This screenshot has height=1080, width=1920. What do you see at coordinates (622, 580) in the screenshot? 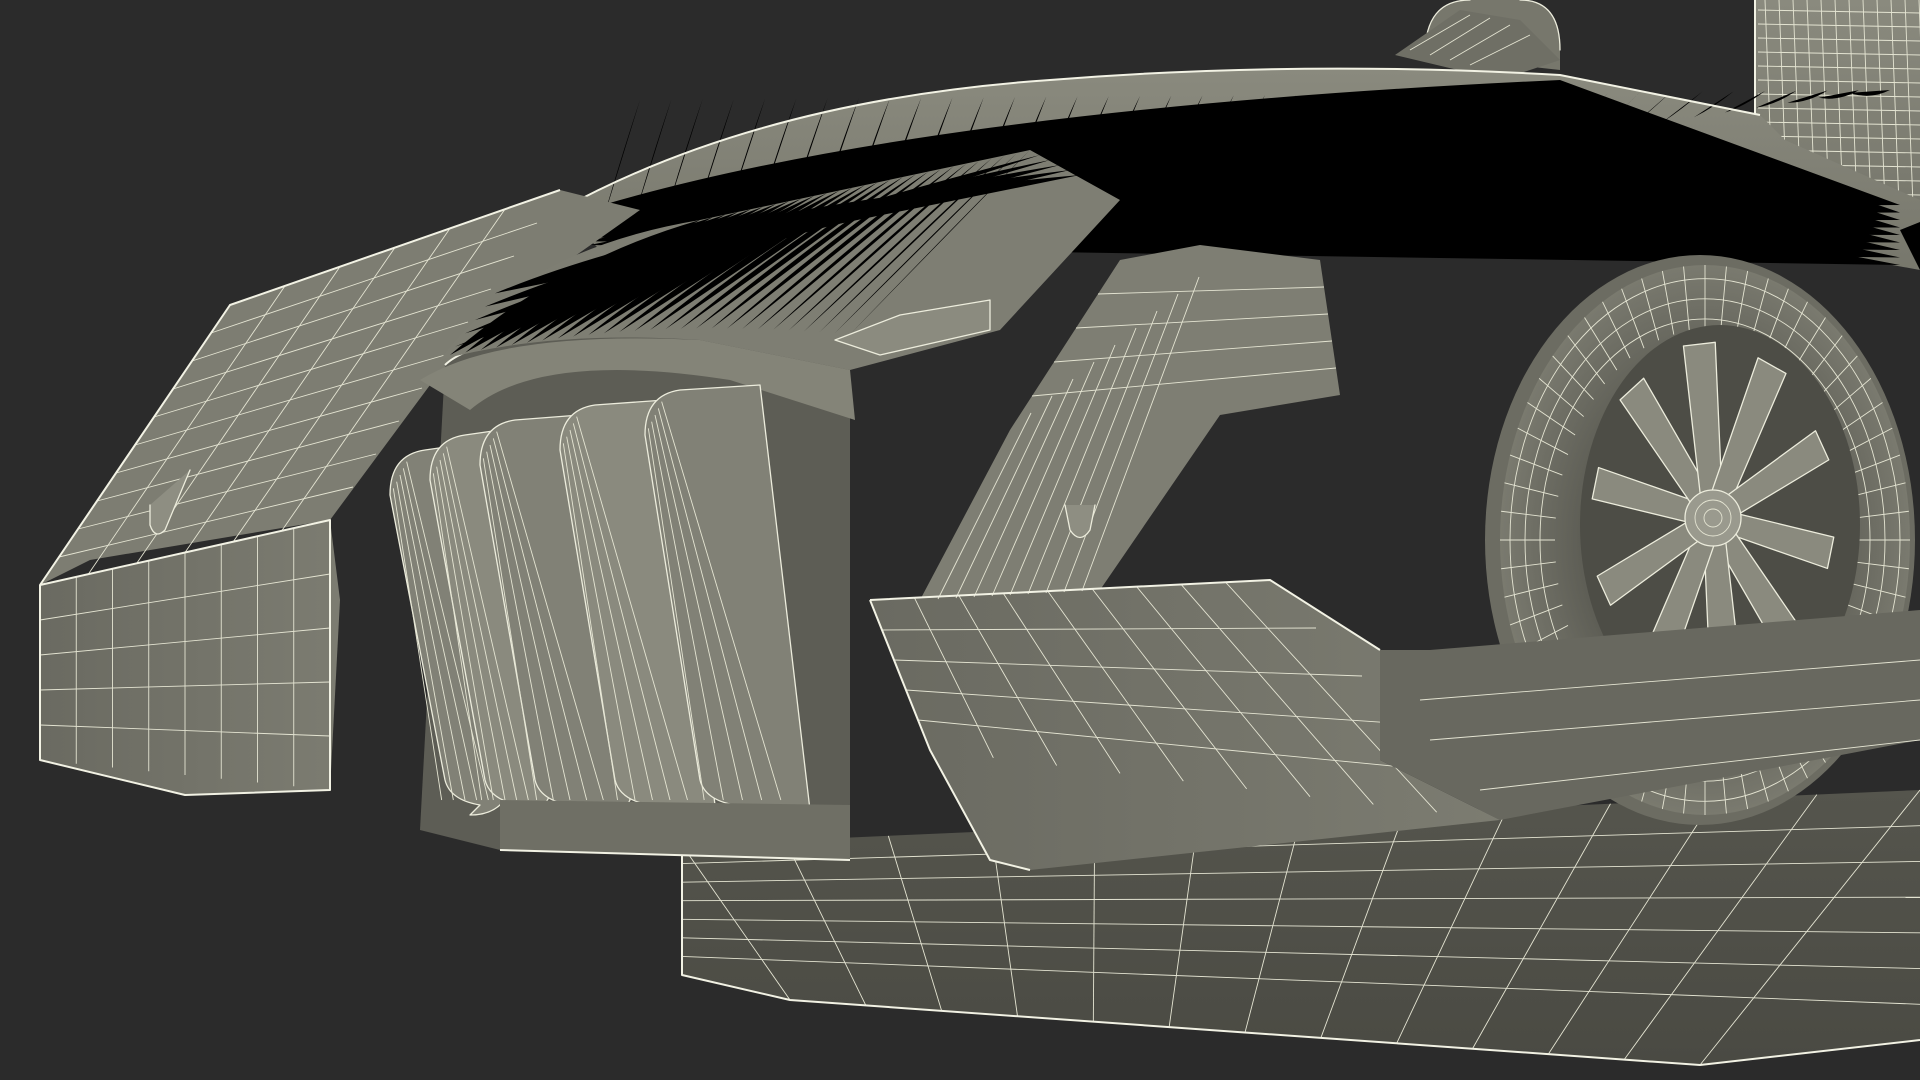
I see `front-intake` at bounding box center [622, 580].